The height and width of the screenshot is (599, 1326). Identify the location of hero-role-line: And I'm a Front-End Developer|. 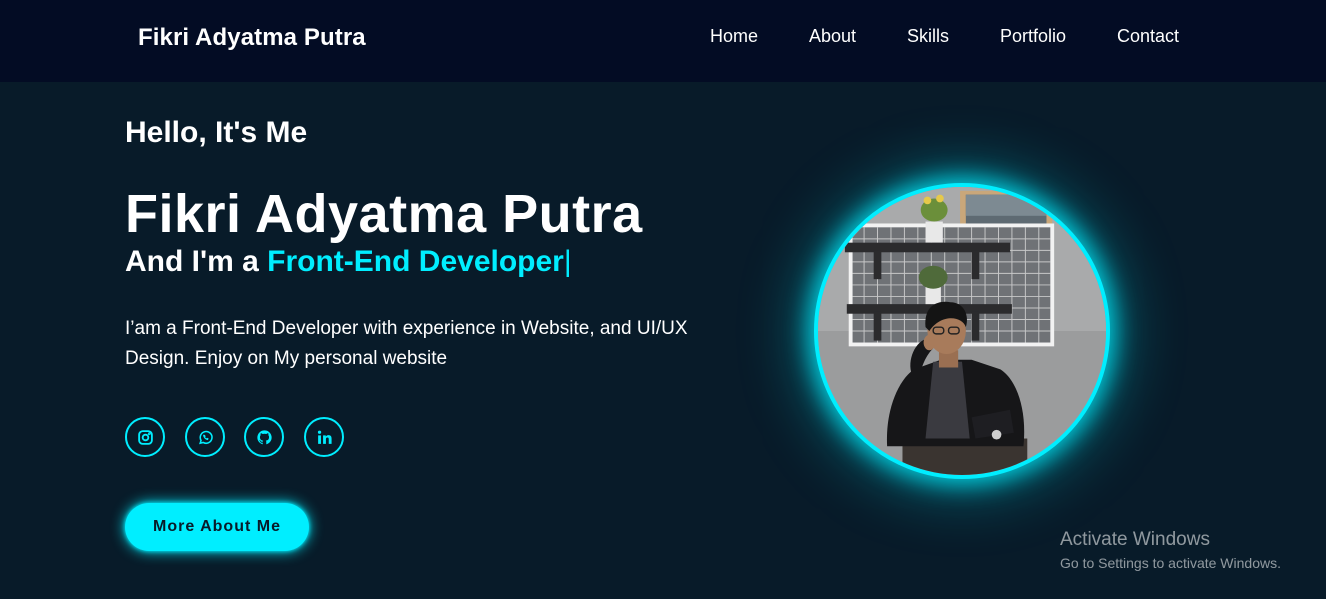
(348, 262).